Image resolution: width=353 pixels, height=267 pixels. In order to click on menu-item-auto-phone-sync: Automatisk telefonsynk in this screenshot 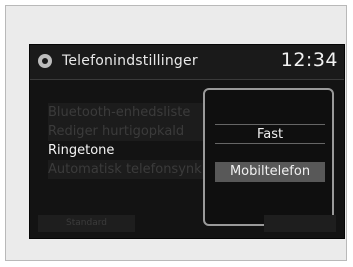, I will do `click(131, 169)`.